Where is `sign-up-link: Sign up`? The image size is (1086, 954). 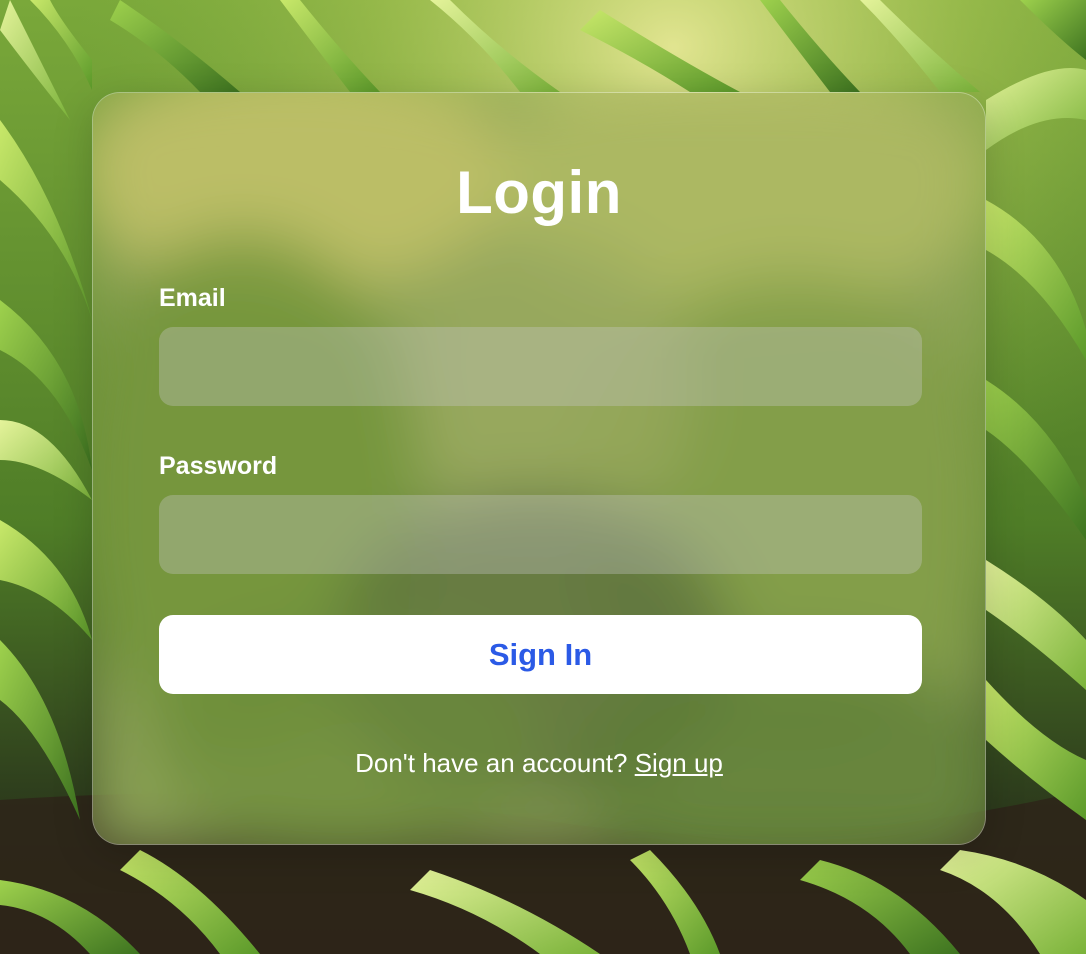 sign-up-link: Sign up is located at coordinates (679, 763).